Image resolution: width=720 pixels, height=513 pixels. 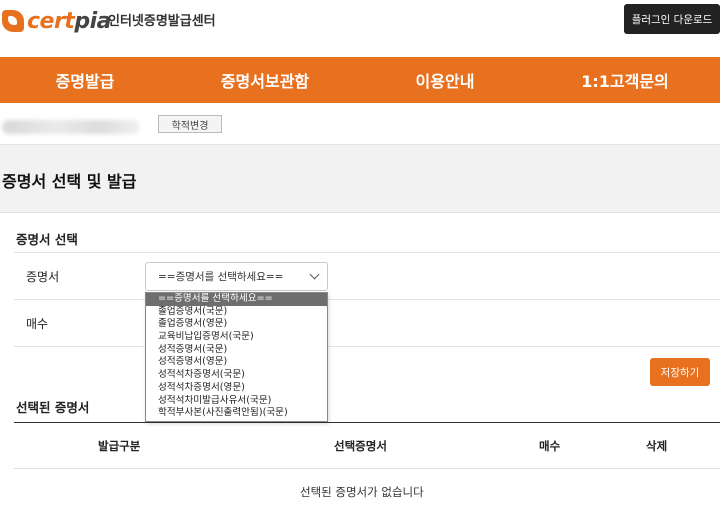 I want to click on certpia-logo: certpia, so click(x=56, y=21).